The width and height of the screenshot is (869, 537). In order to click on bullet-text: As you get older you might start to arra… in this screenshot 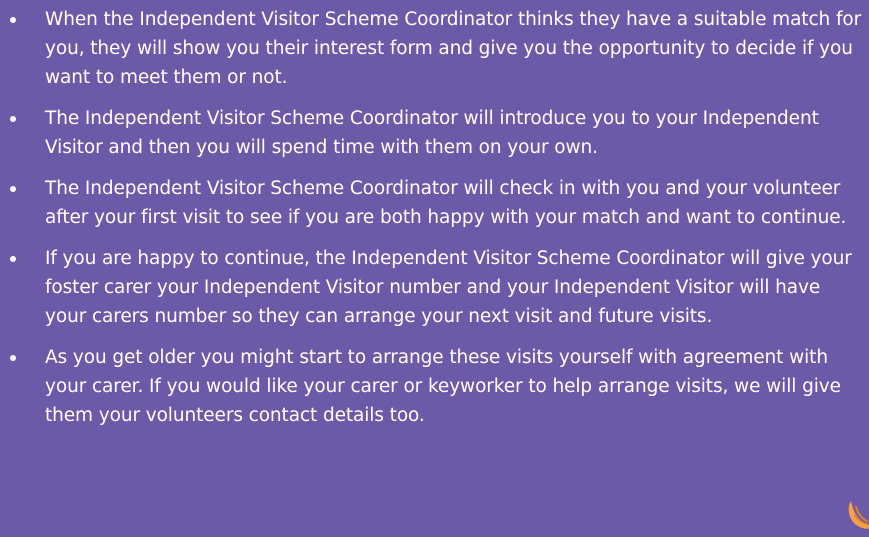, I will do `click(443, 386)`.